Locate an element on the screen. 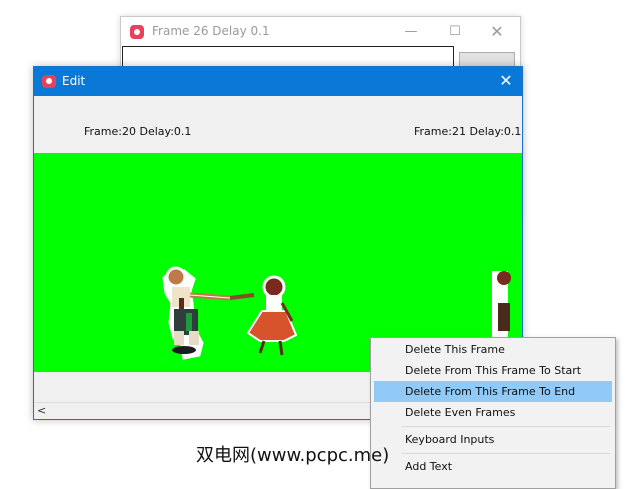 This screenshot has height=489, width=640. menu-item-label: Delete From This Frame To End is located at coordinates (490, 391).